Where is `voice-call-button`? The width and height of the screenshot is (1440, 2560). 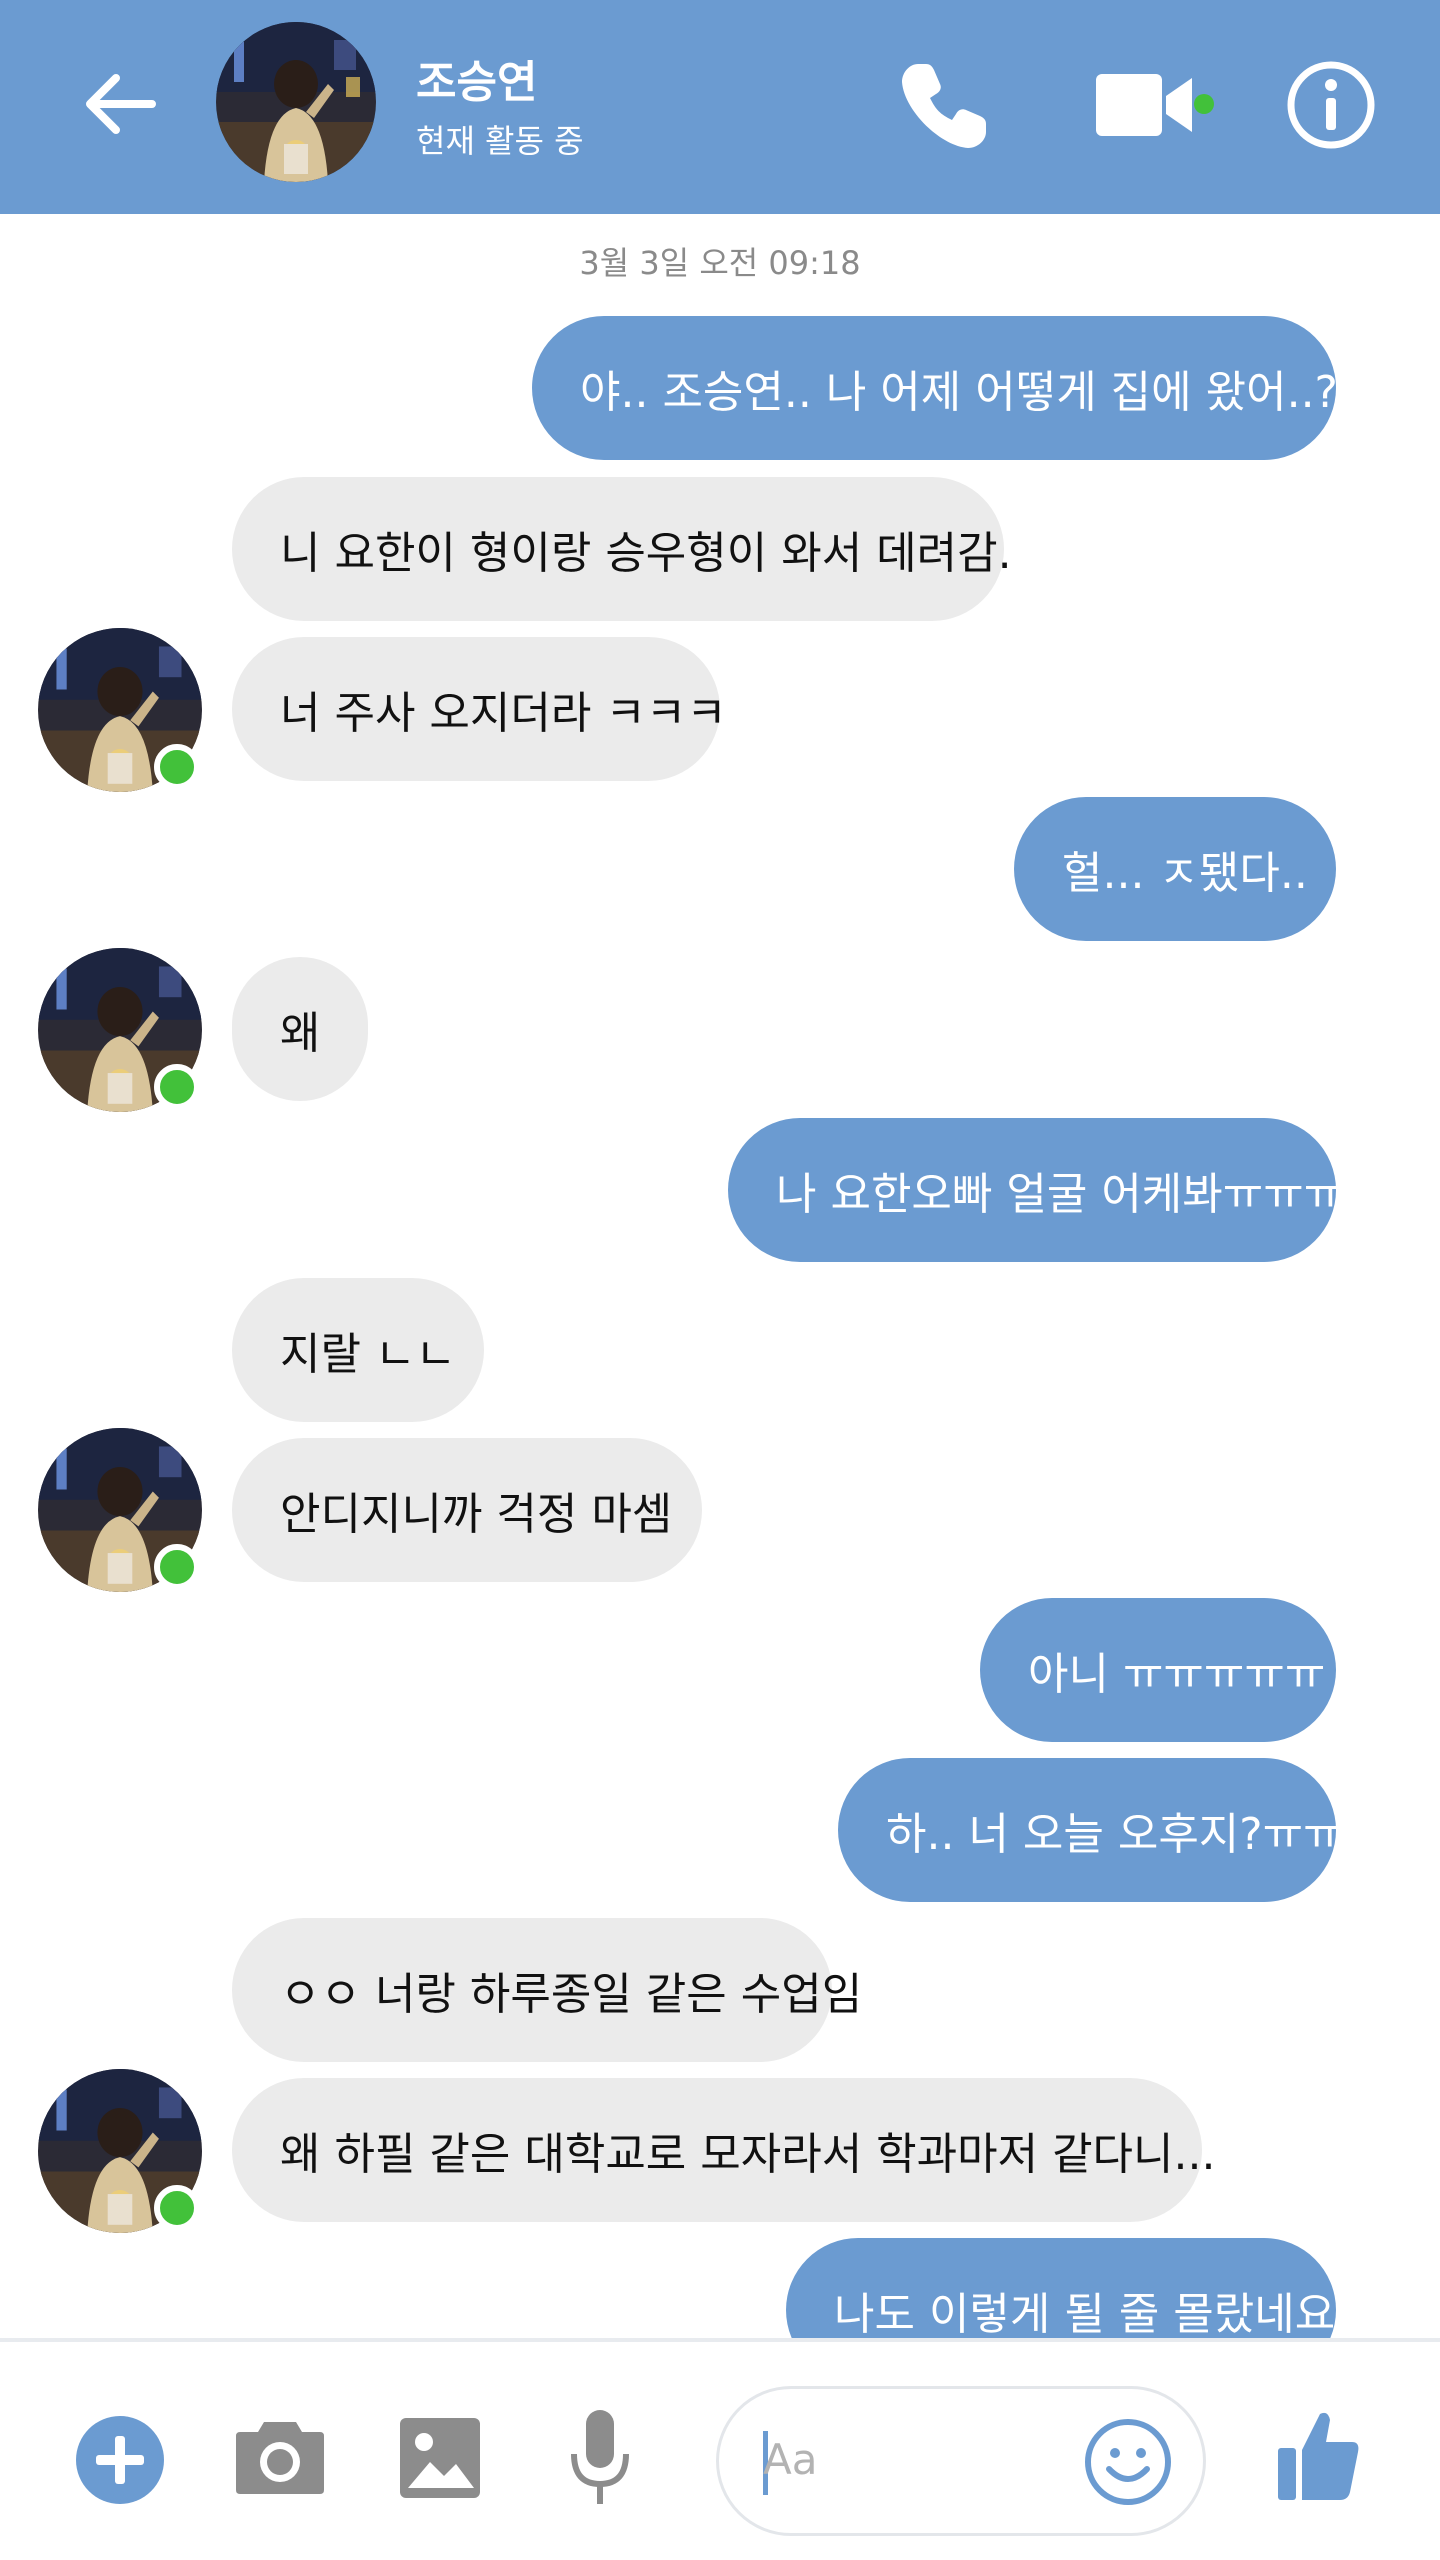 voice-call-button is located at coordinates (944, 106).